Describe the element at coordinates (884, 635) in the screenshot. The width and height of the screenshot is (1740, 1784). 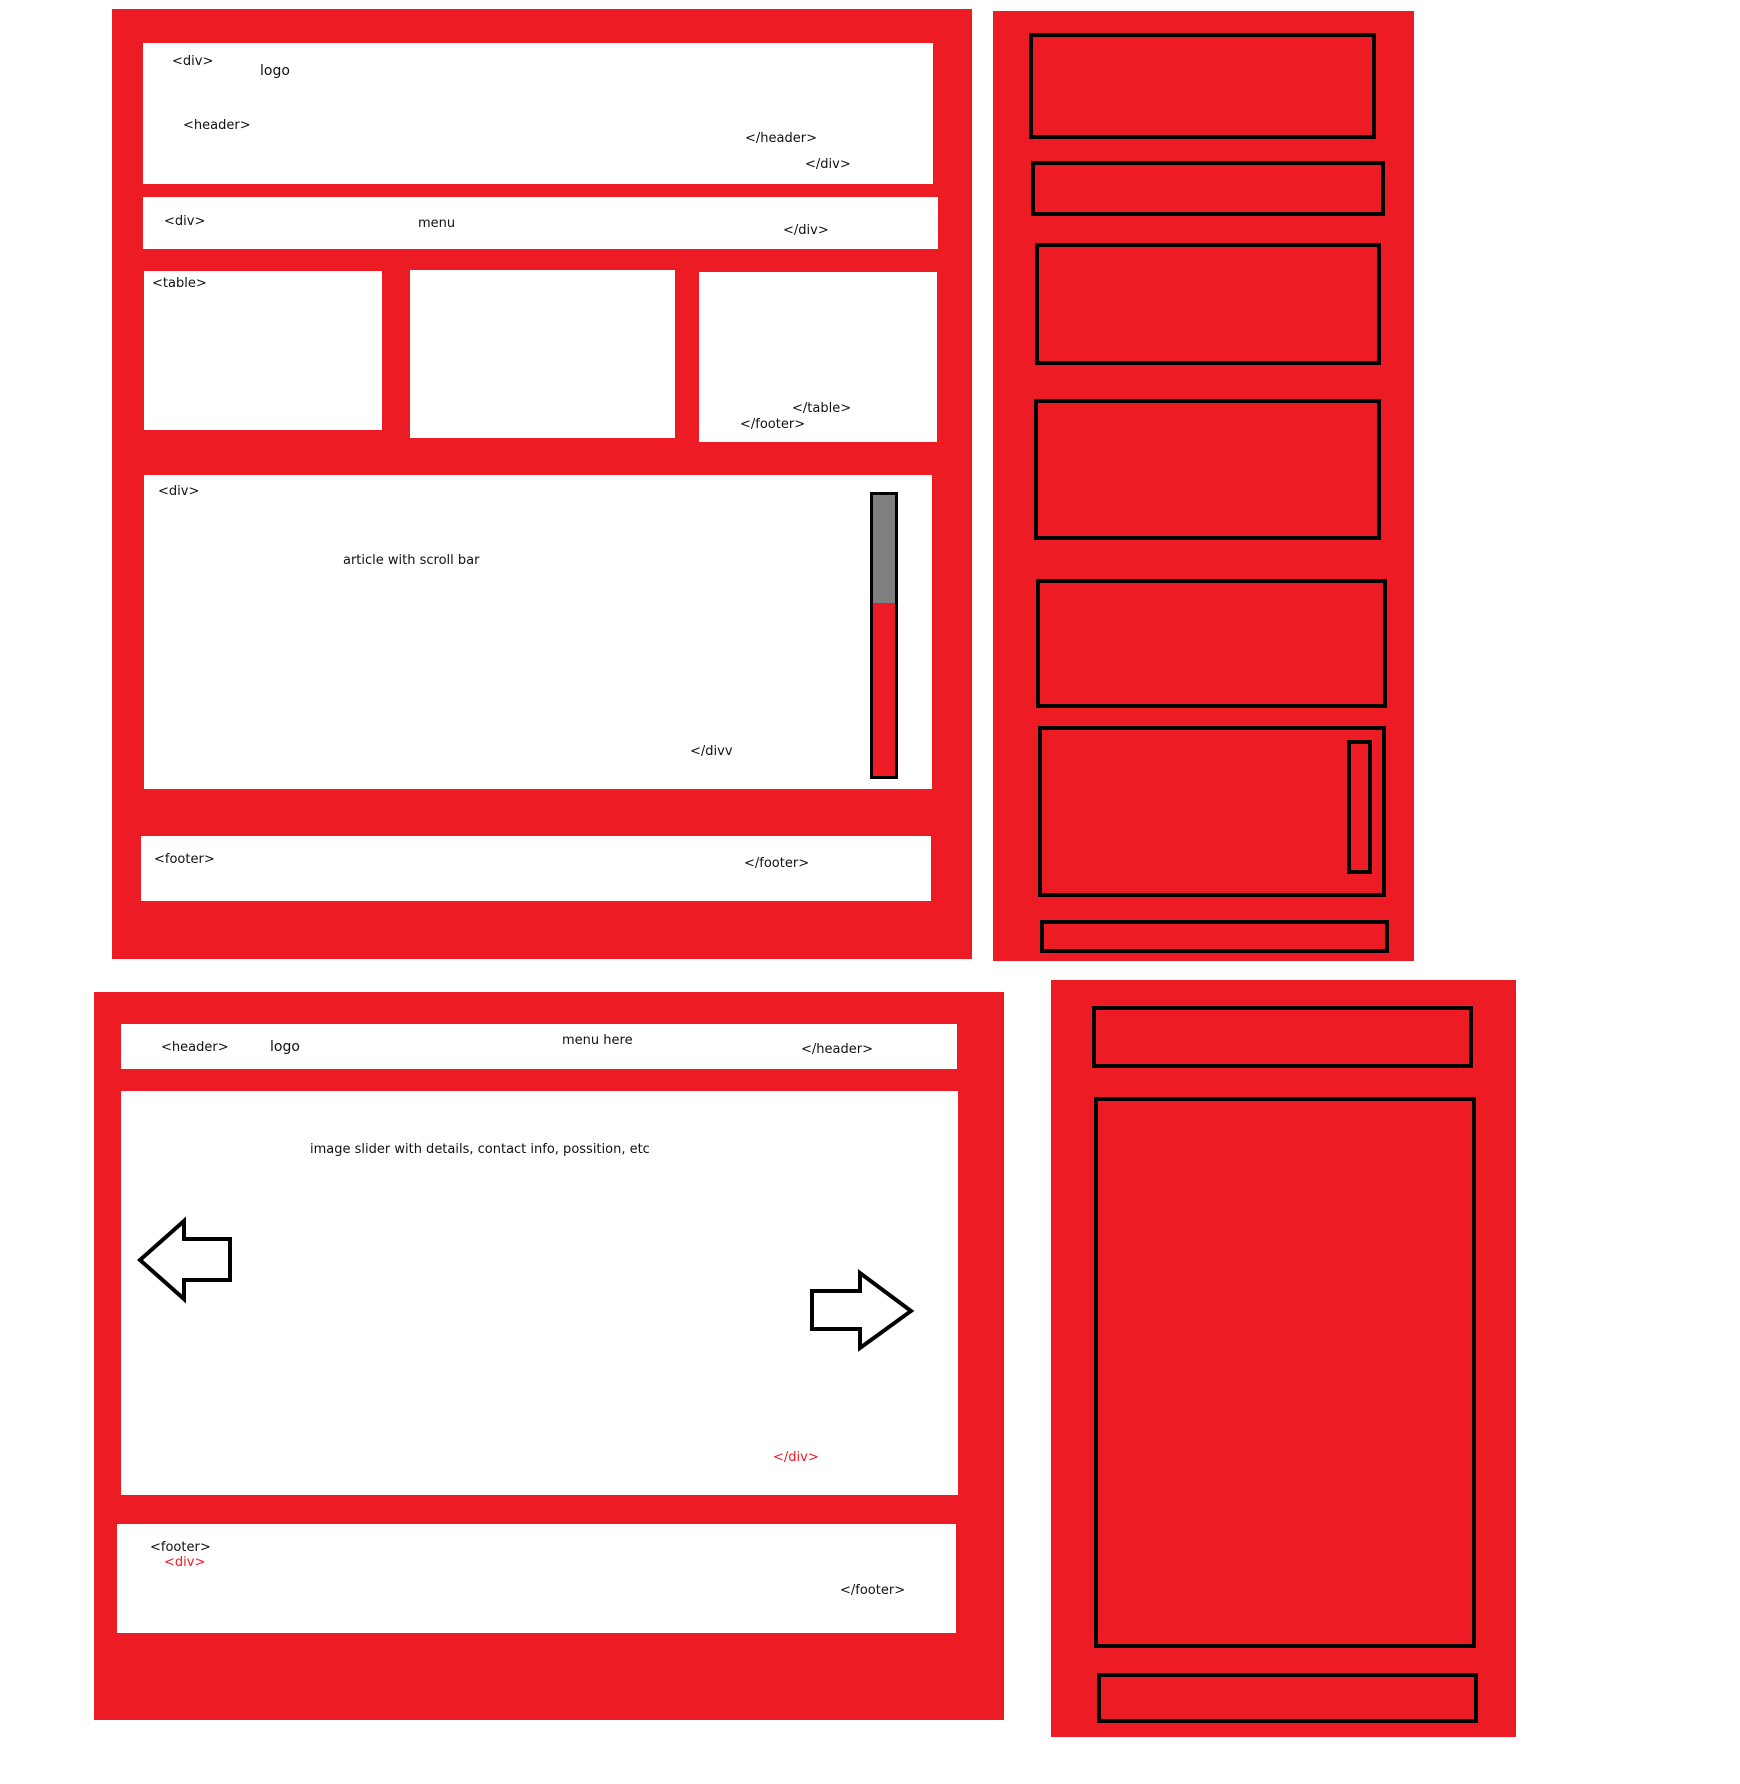
I see `desktop-article-scrollbar` at that location.